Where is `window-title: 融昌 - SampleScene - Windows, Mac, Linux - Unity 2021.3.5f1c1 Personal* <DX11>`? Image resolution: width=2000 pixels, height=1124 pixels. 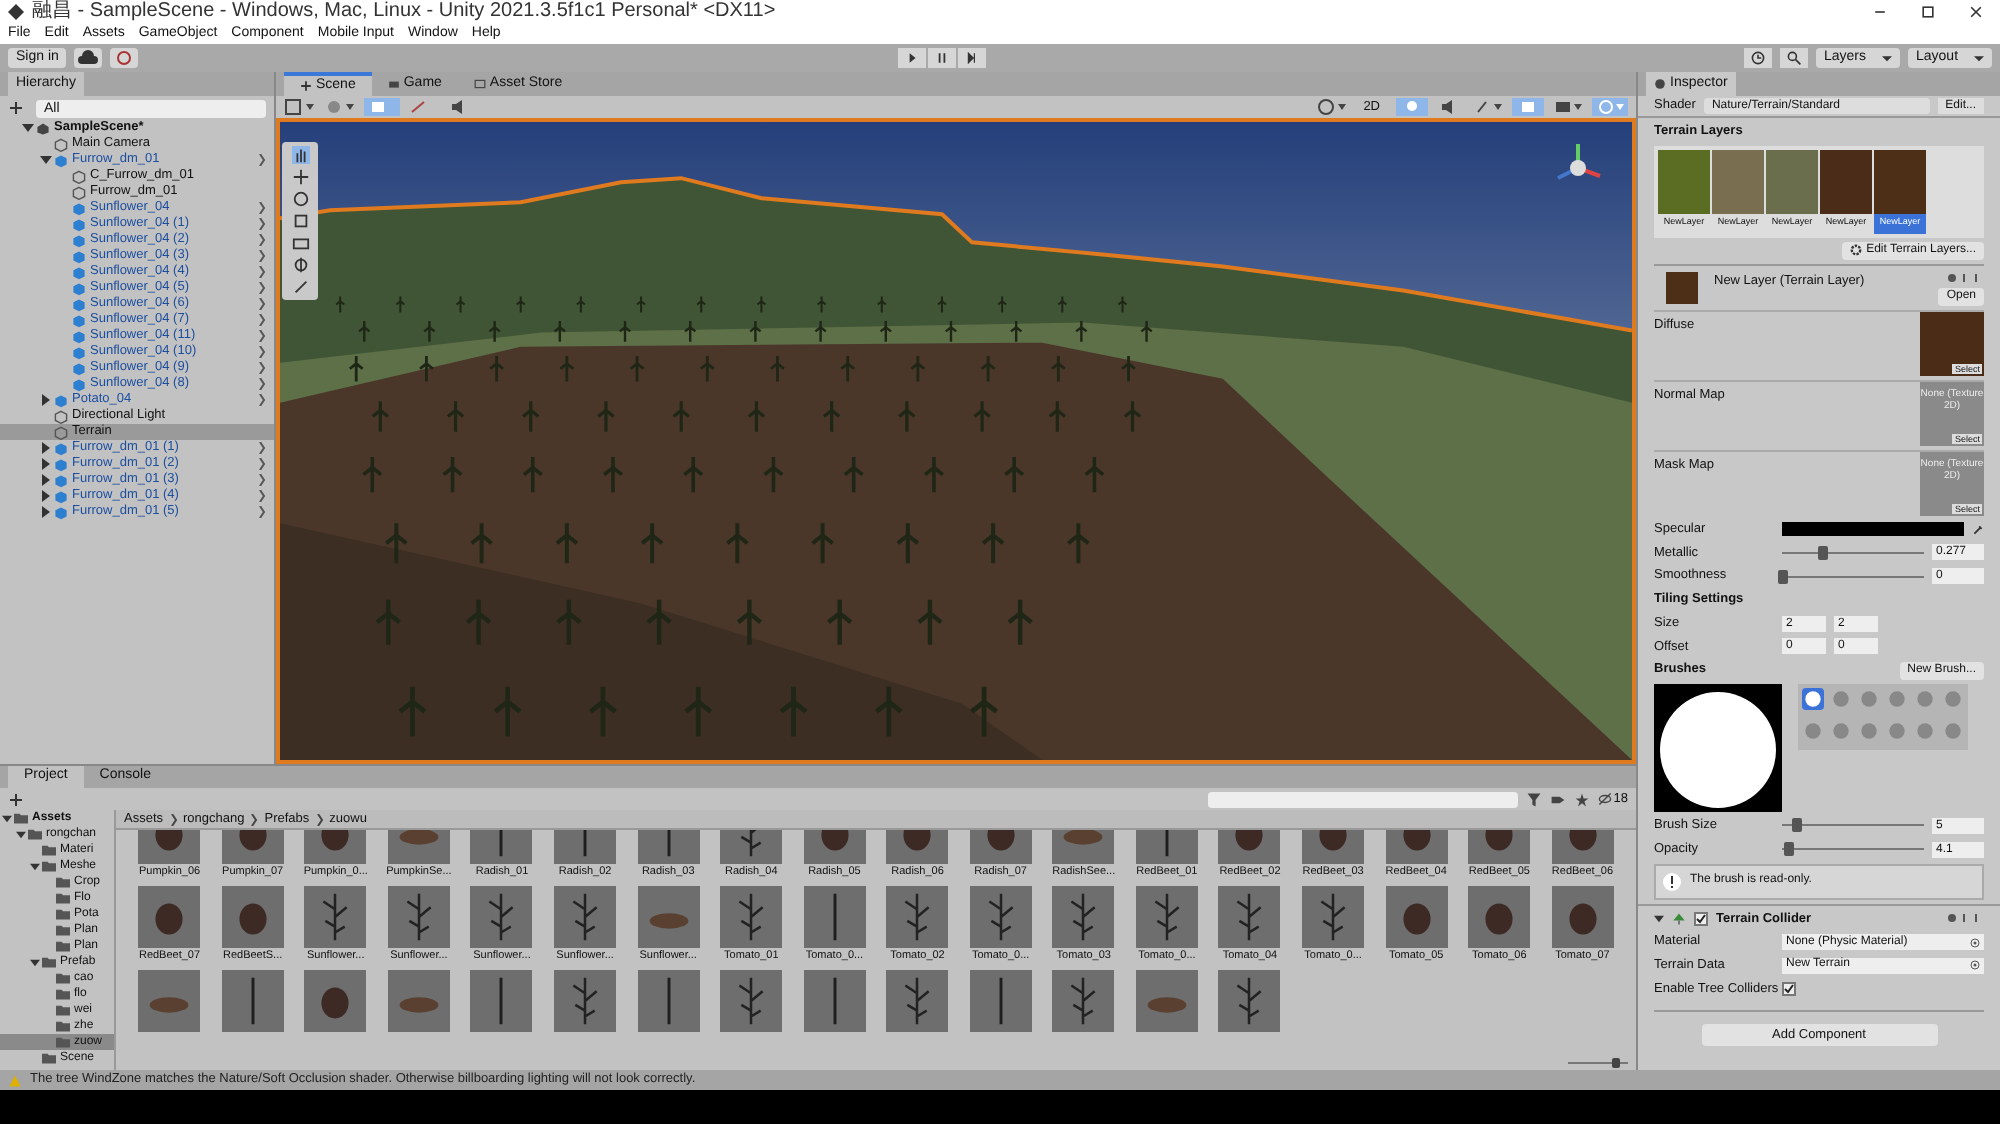 window-title: 融昌 - SampleScene - Windows, Mac, Linux - Unity 2021.3.5f1c1 Personal* <DX11> is located at coordinates (404, 11).